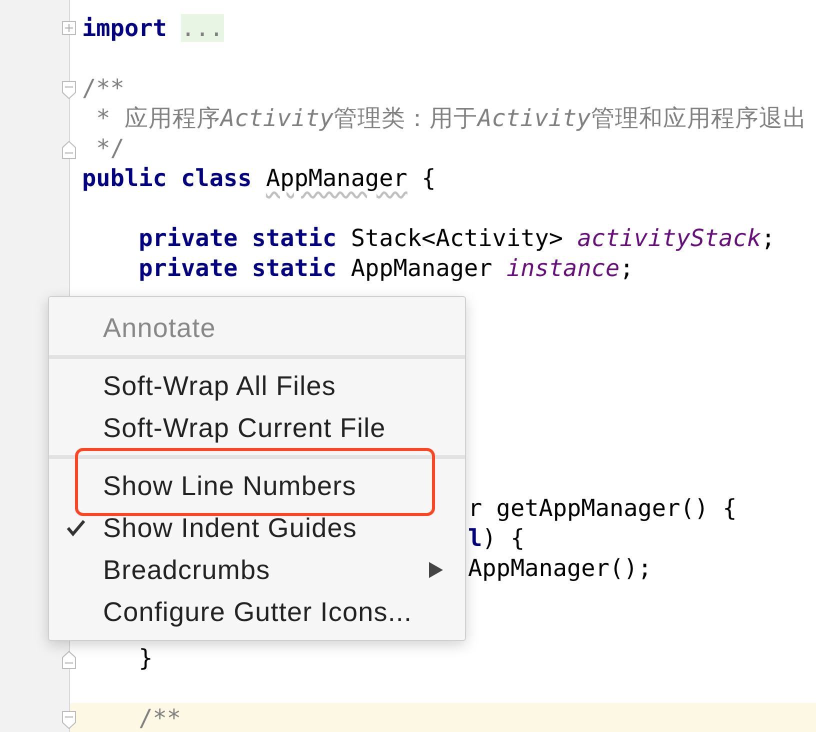  I want to click on code-line: private static AppManager instance;, so click(386, 268).